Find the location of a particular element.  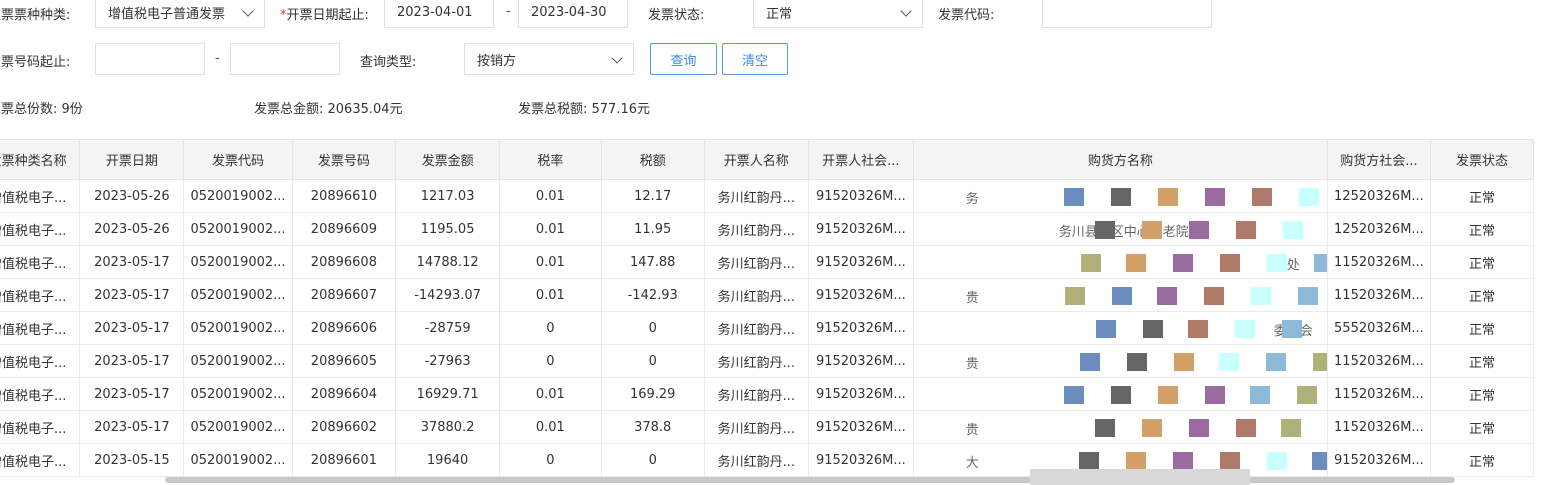

table-cell: 147.88 is located at coordinates (652, 262).